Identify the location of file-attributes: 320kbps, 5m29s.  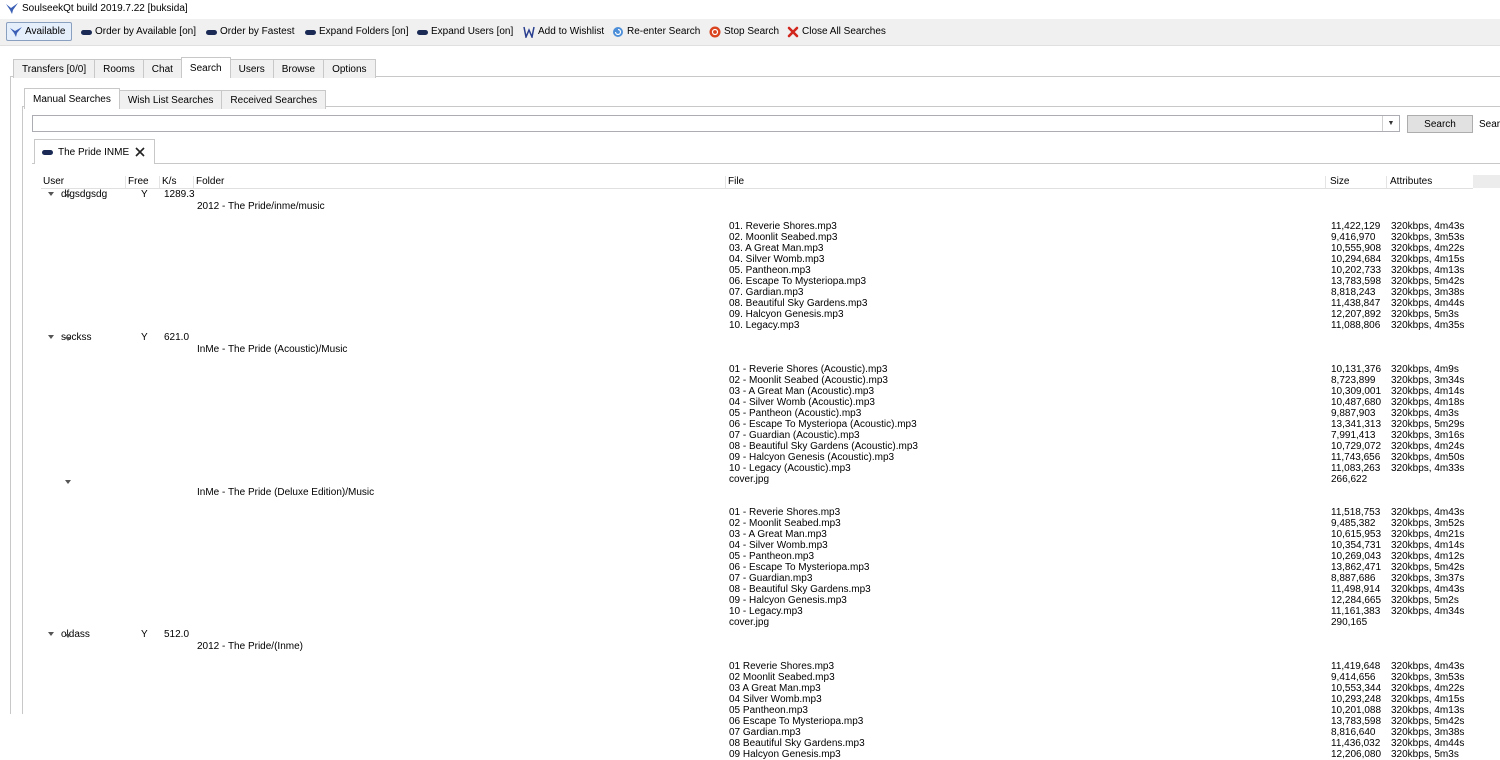
(1428, 424).